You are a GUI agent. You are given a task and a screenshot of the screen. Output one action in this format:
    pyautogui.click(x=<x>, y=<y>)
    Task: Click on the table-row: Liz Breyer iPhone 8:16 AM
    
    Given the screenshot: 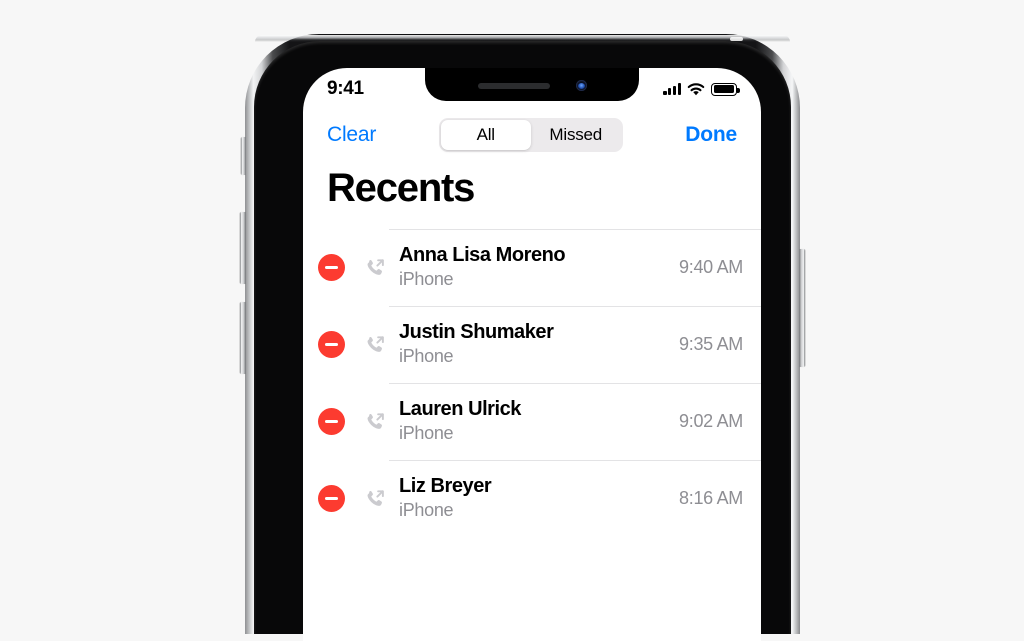 What is the action you would take?
    pyautogui.click(x=532, y=498)
    